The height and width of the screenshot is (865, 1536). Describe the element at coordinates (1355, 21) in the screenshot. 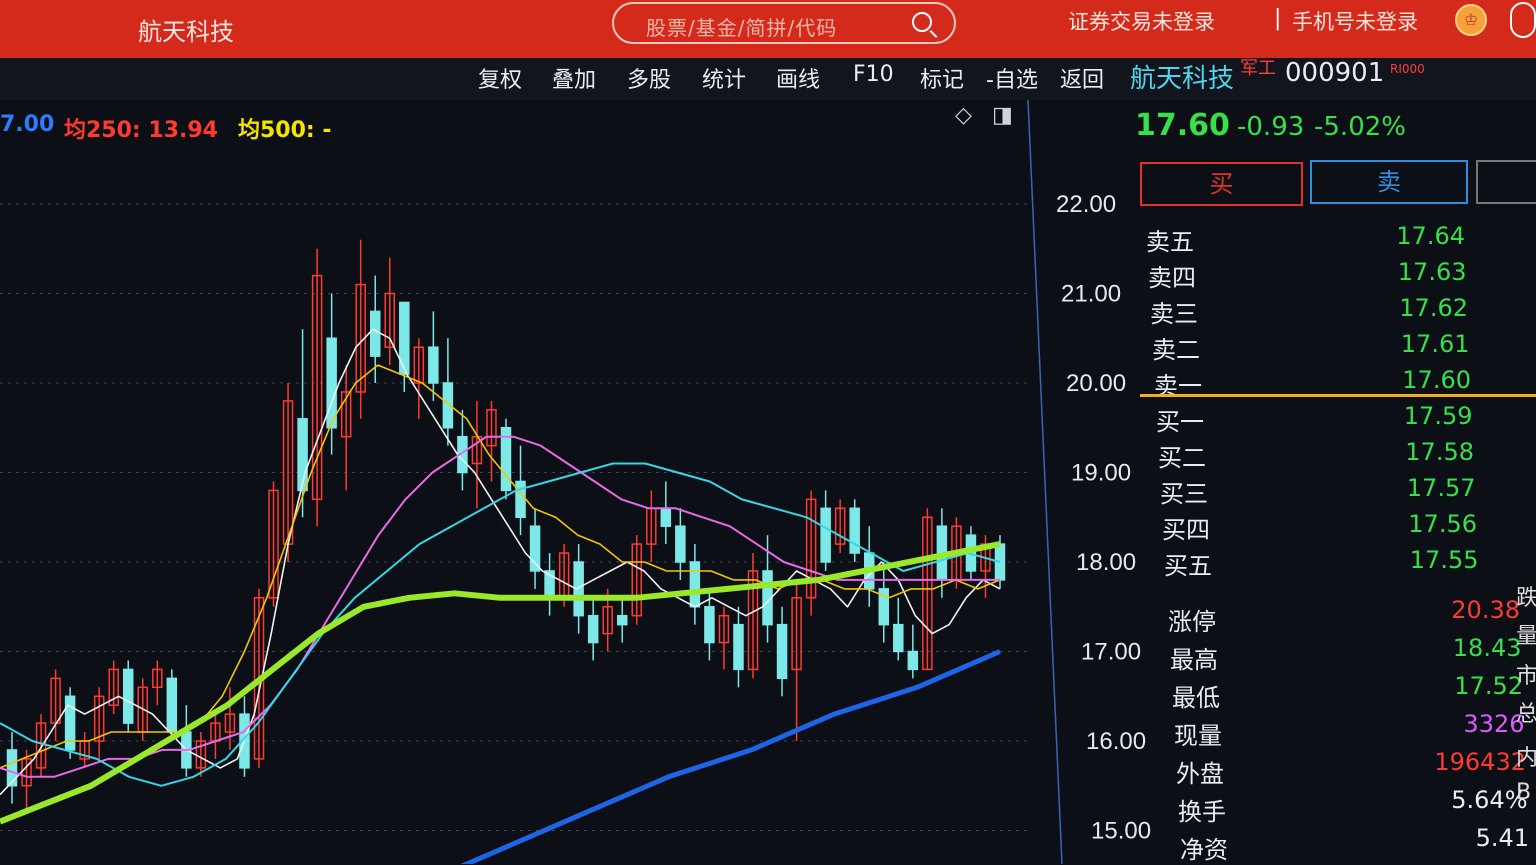

I see `phone-login-status: 手机号未登录` at that location.